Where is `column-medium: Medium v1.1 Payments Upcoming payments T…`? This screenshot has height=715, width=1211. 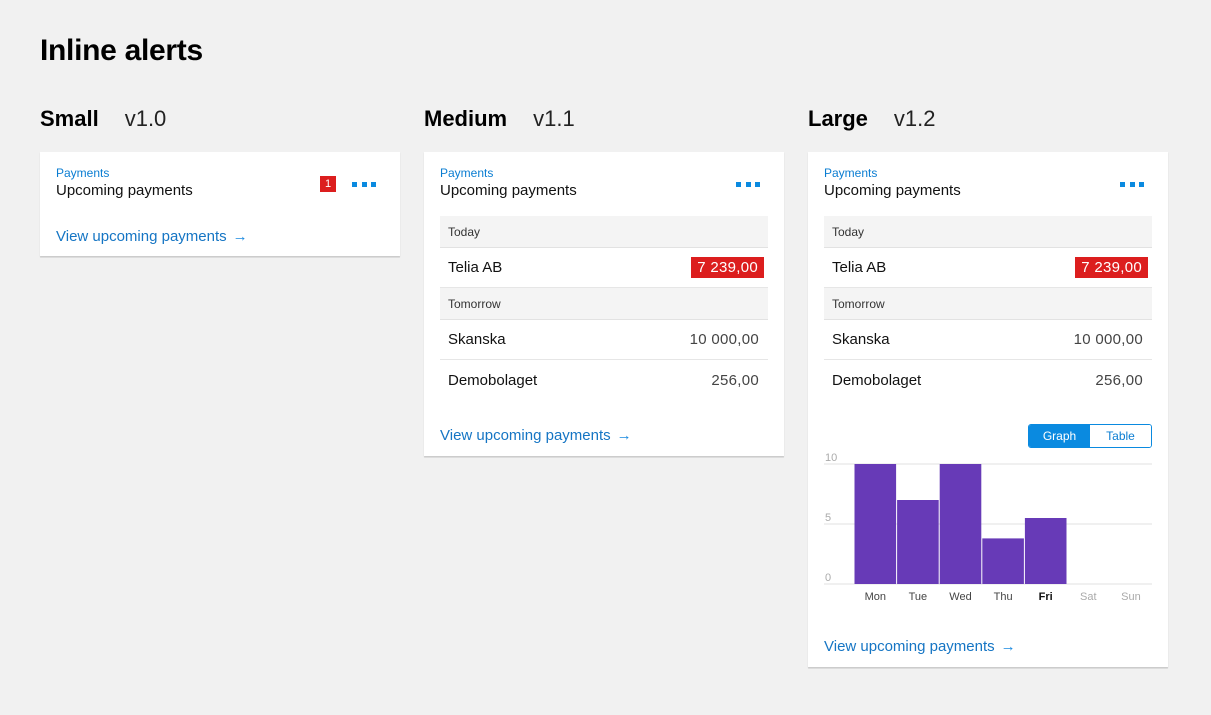 column-medium: Medium v1.1 Payments Upcoming payments T… is located at coordinates (604, 281).